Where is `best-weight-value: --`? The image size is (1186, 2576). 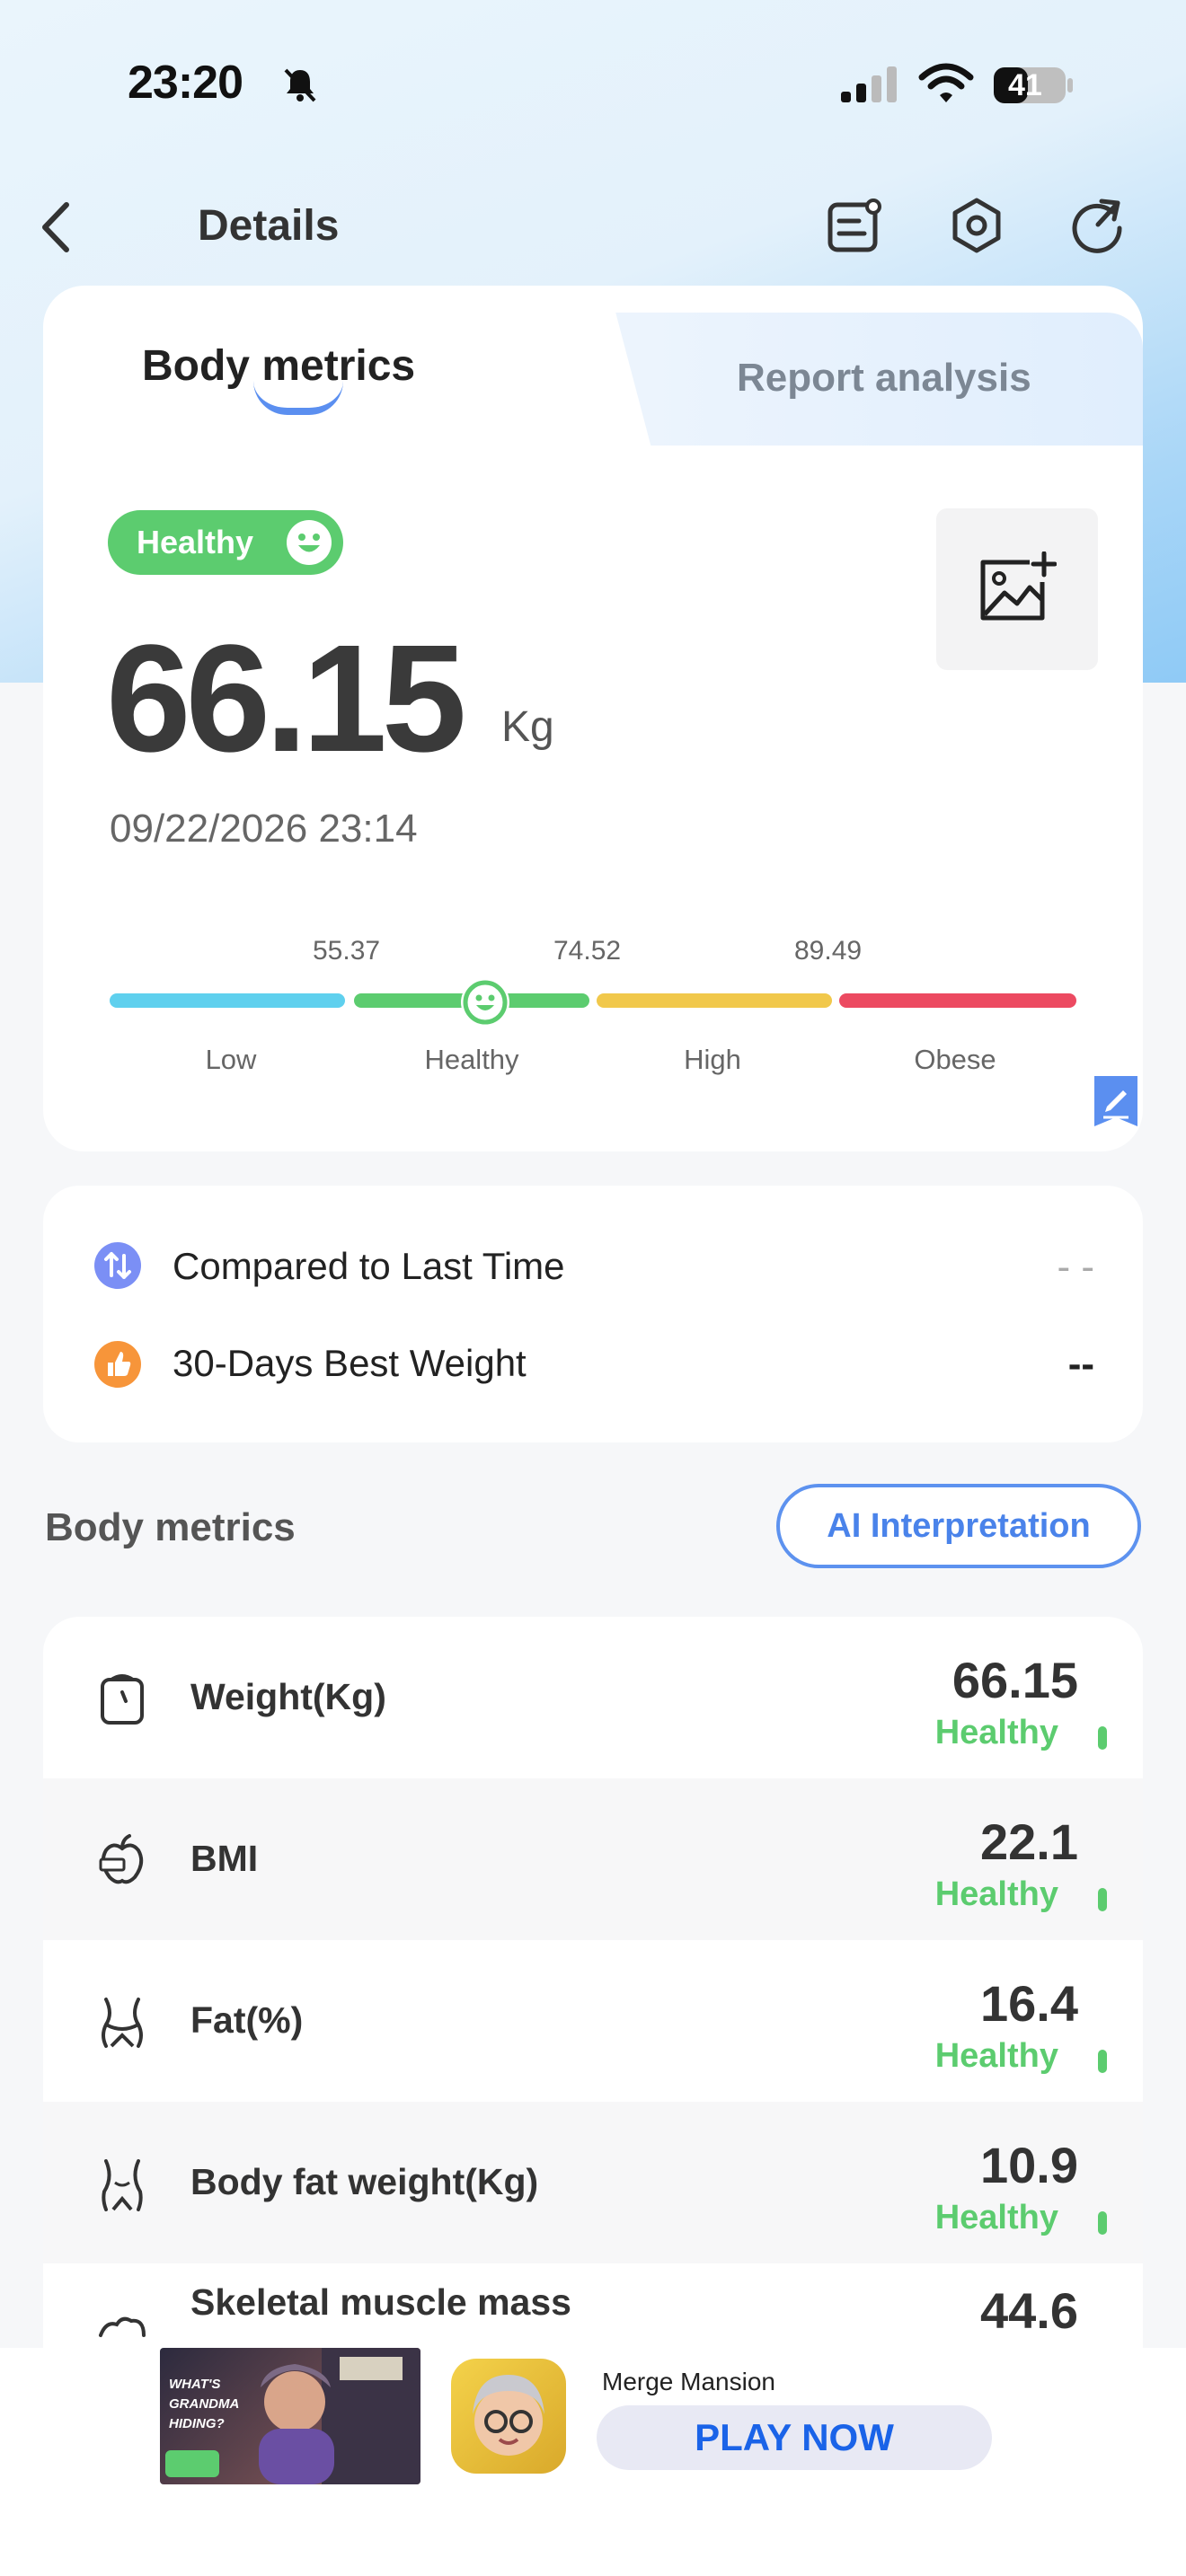
best-weight-value: -- is located at coordinates (1080, 1364).